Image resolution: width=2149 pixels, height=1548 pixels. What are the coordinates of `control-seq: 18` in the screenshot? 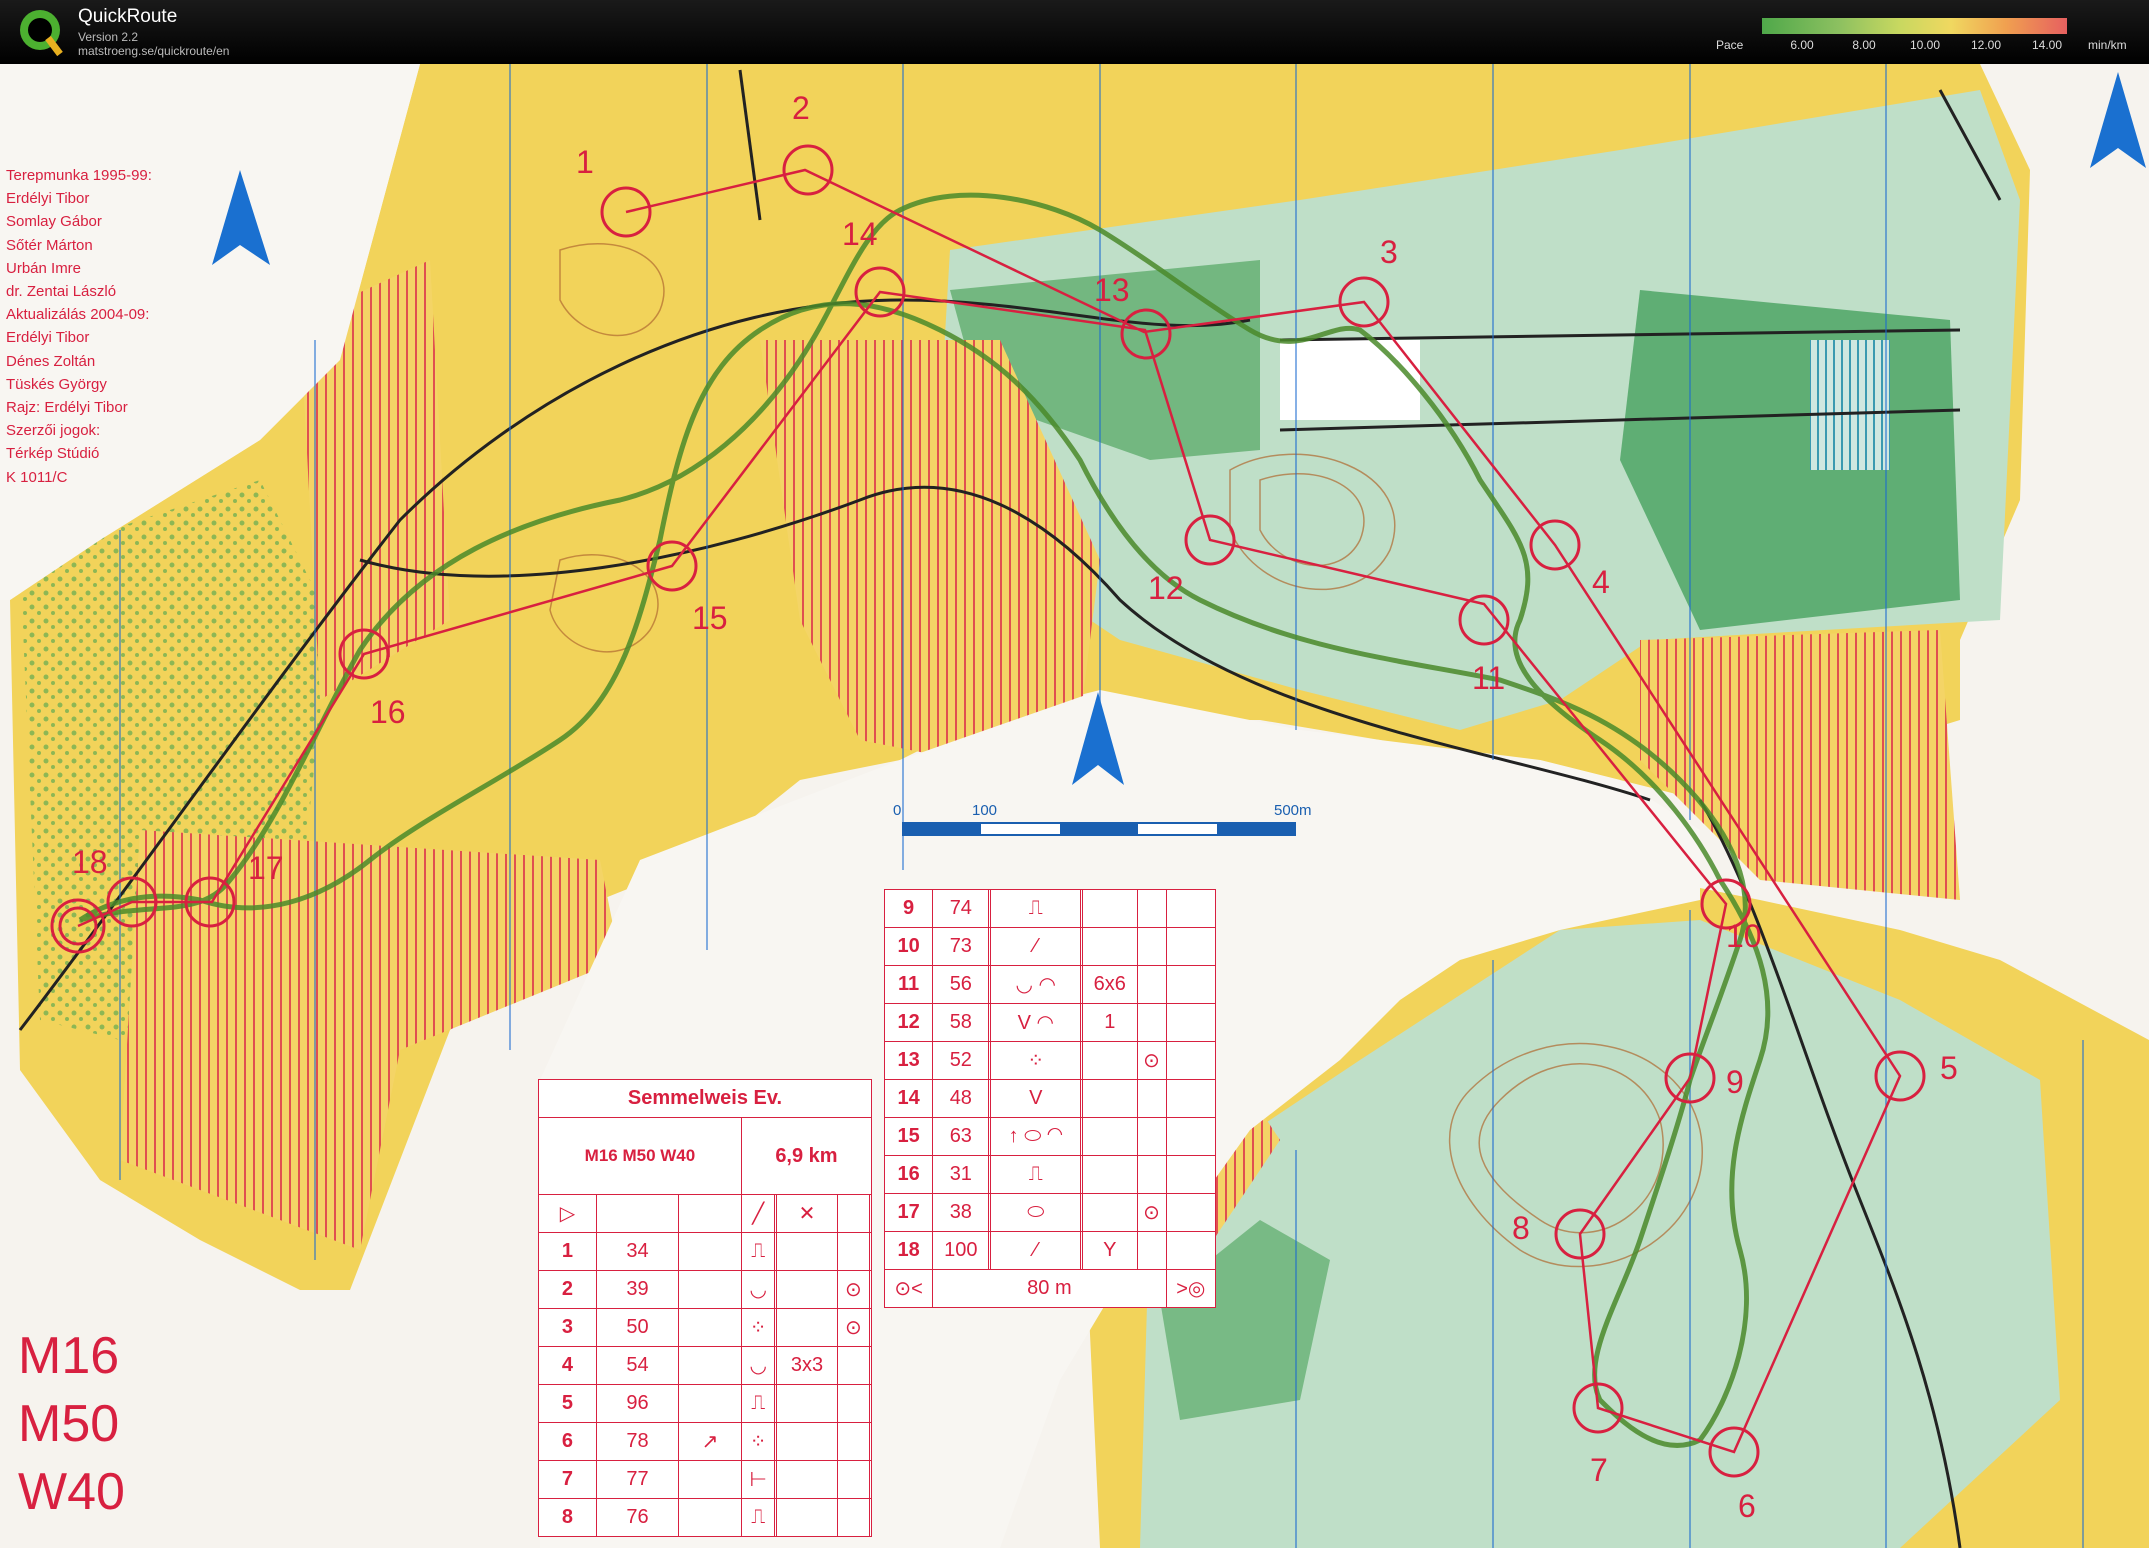 It's located at (908, 1250).